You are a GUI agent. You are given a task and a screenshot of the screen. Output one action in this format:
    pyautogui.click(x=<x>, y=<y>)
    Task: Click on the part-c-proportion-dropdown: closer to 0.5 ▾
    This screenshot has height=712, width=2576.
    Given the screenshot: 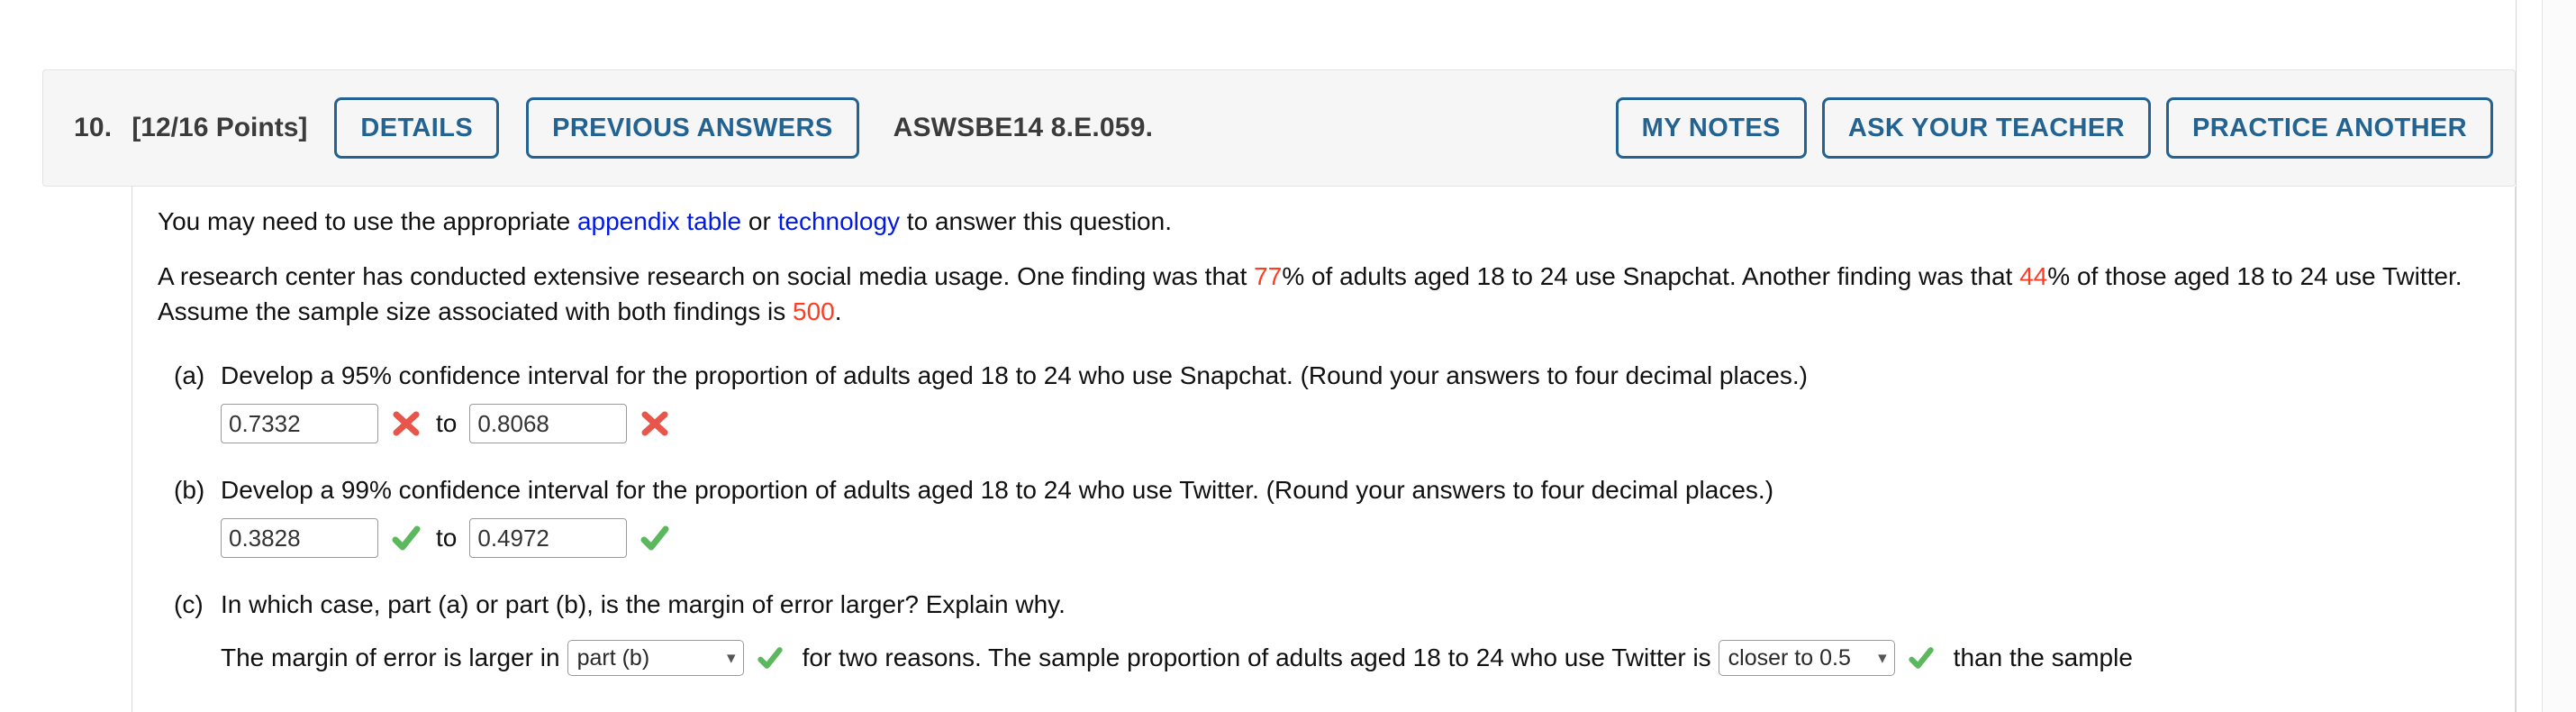 What is the action you would take?
    pyautogui.click(x=1806, y=658)
    